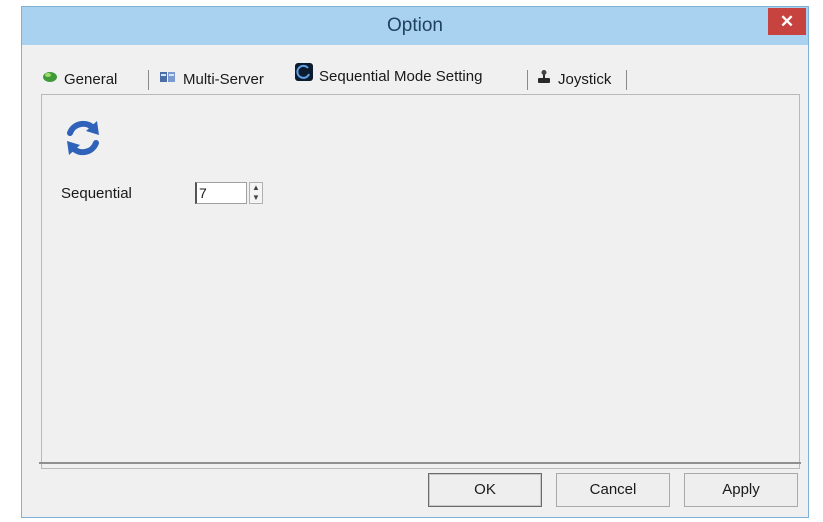 The image size is (823, 522). Describe the element at coordinates (91, 79) in the screenshot. I see `tab-general-label: General` at that location.